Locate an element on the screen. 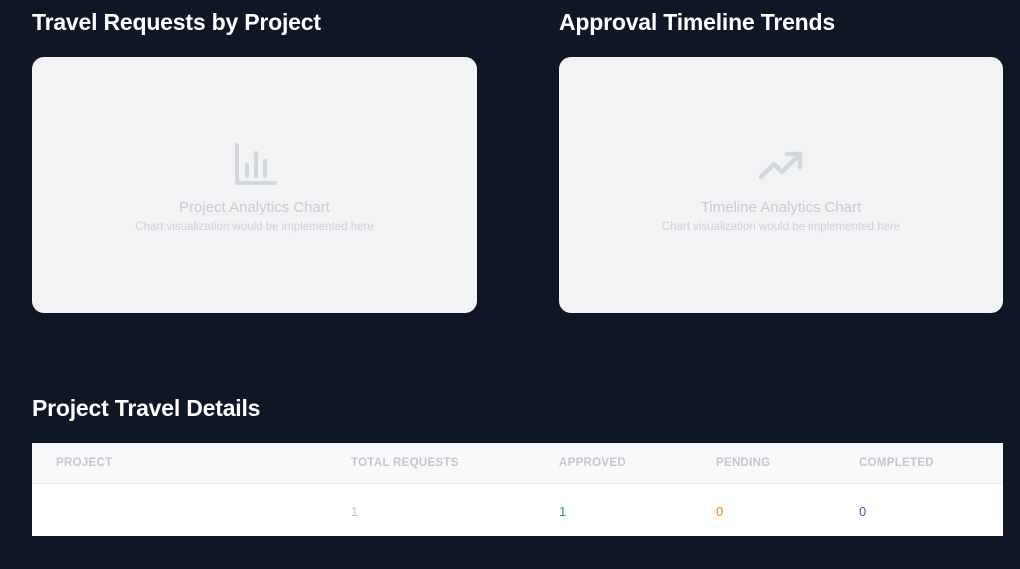  column-header-total-requests: TOTAL REQUESTS is located at coordinates (405, 463).